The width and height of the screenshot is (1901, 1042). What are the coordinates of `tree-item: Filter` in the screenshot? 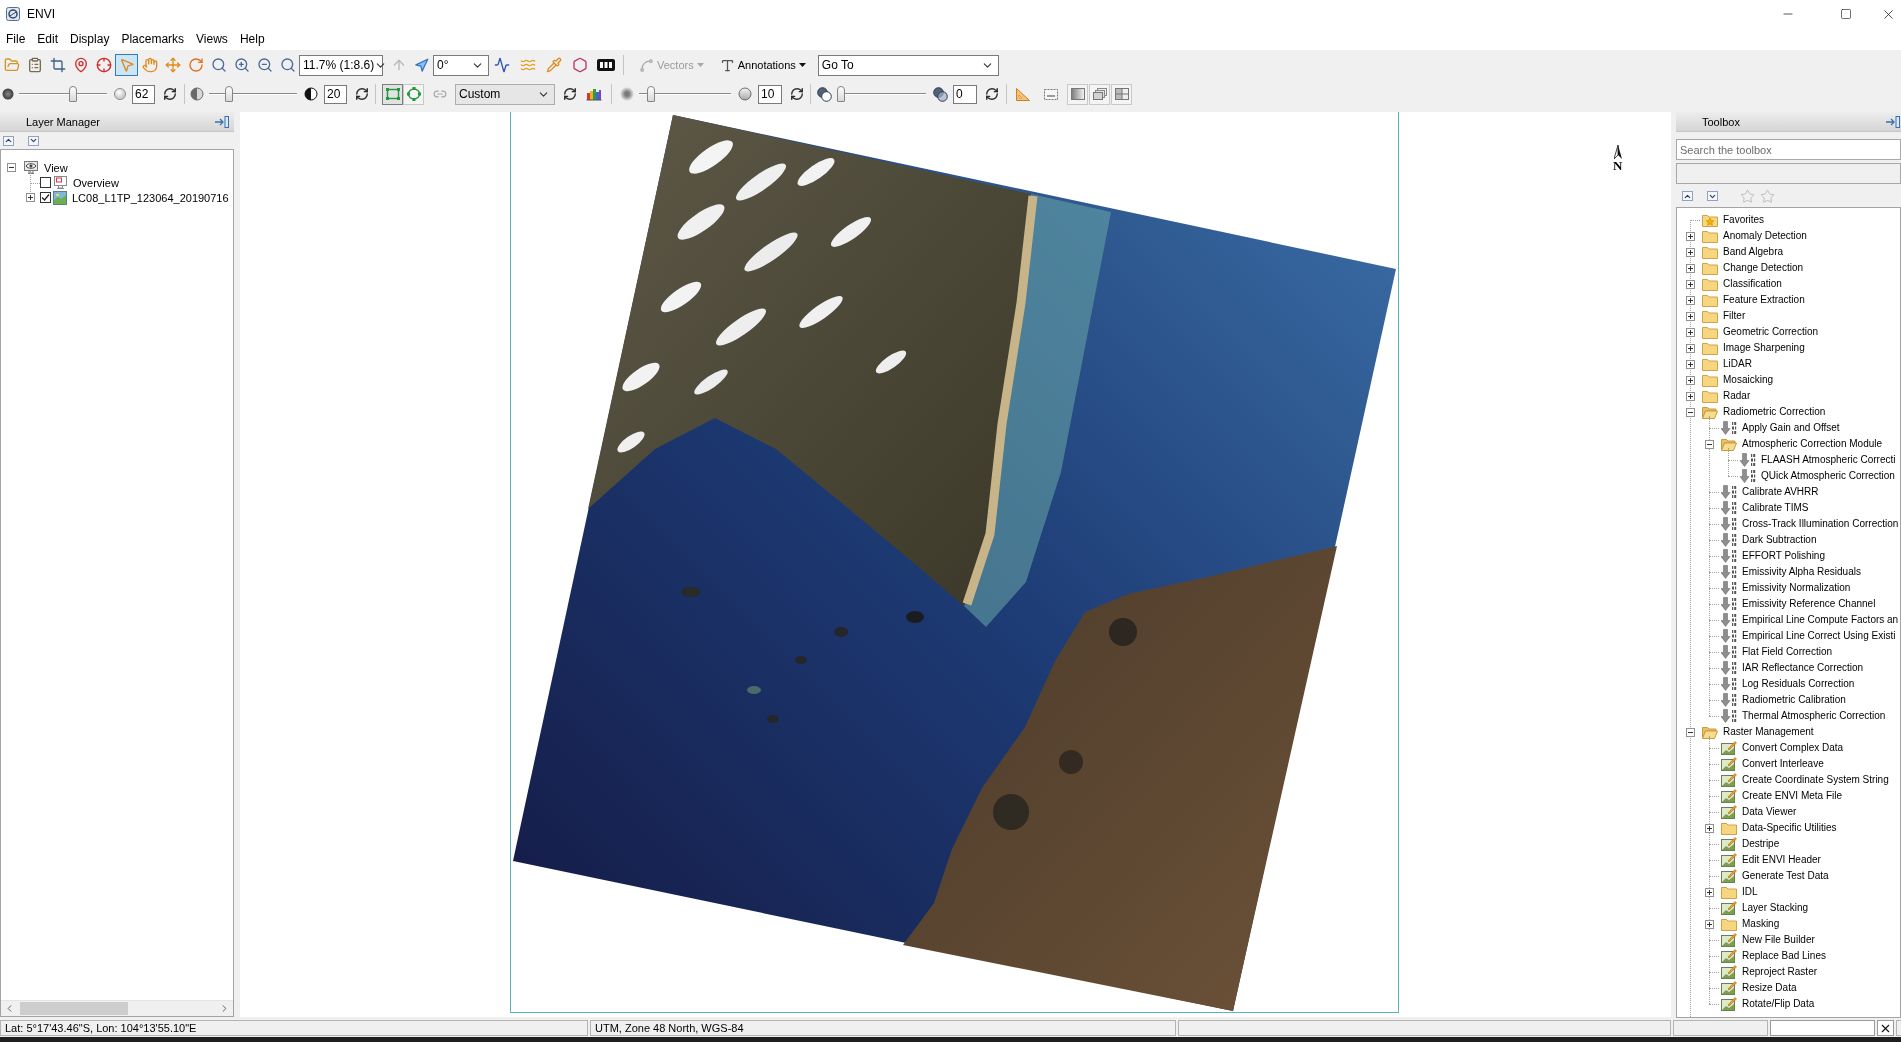 It's located at (1734, 316).